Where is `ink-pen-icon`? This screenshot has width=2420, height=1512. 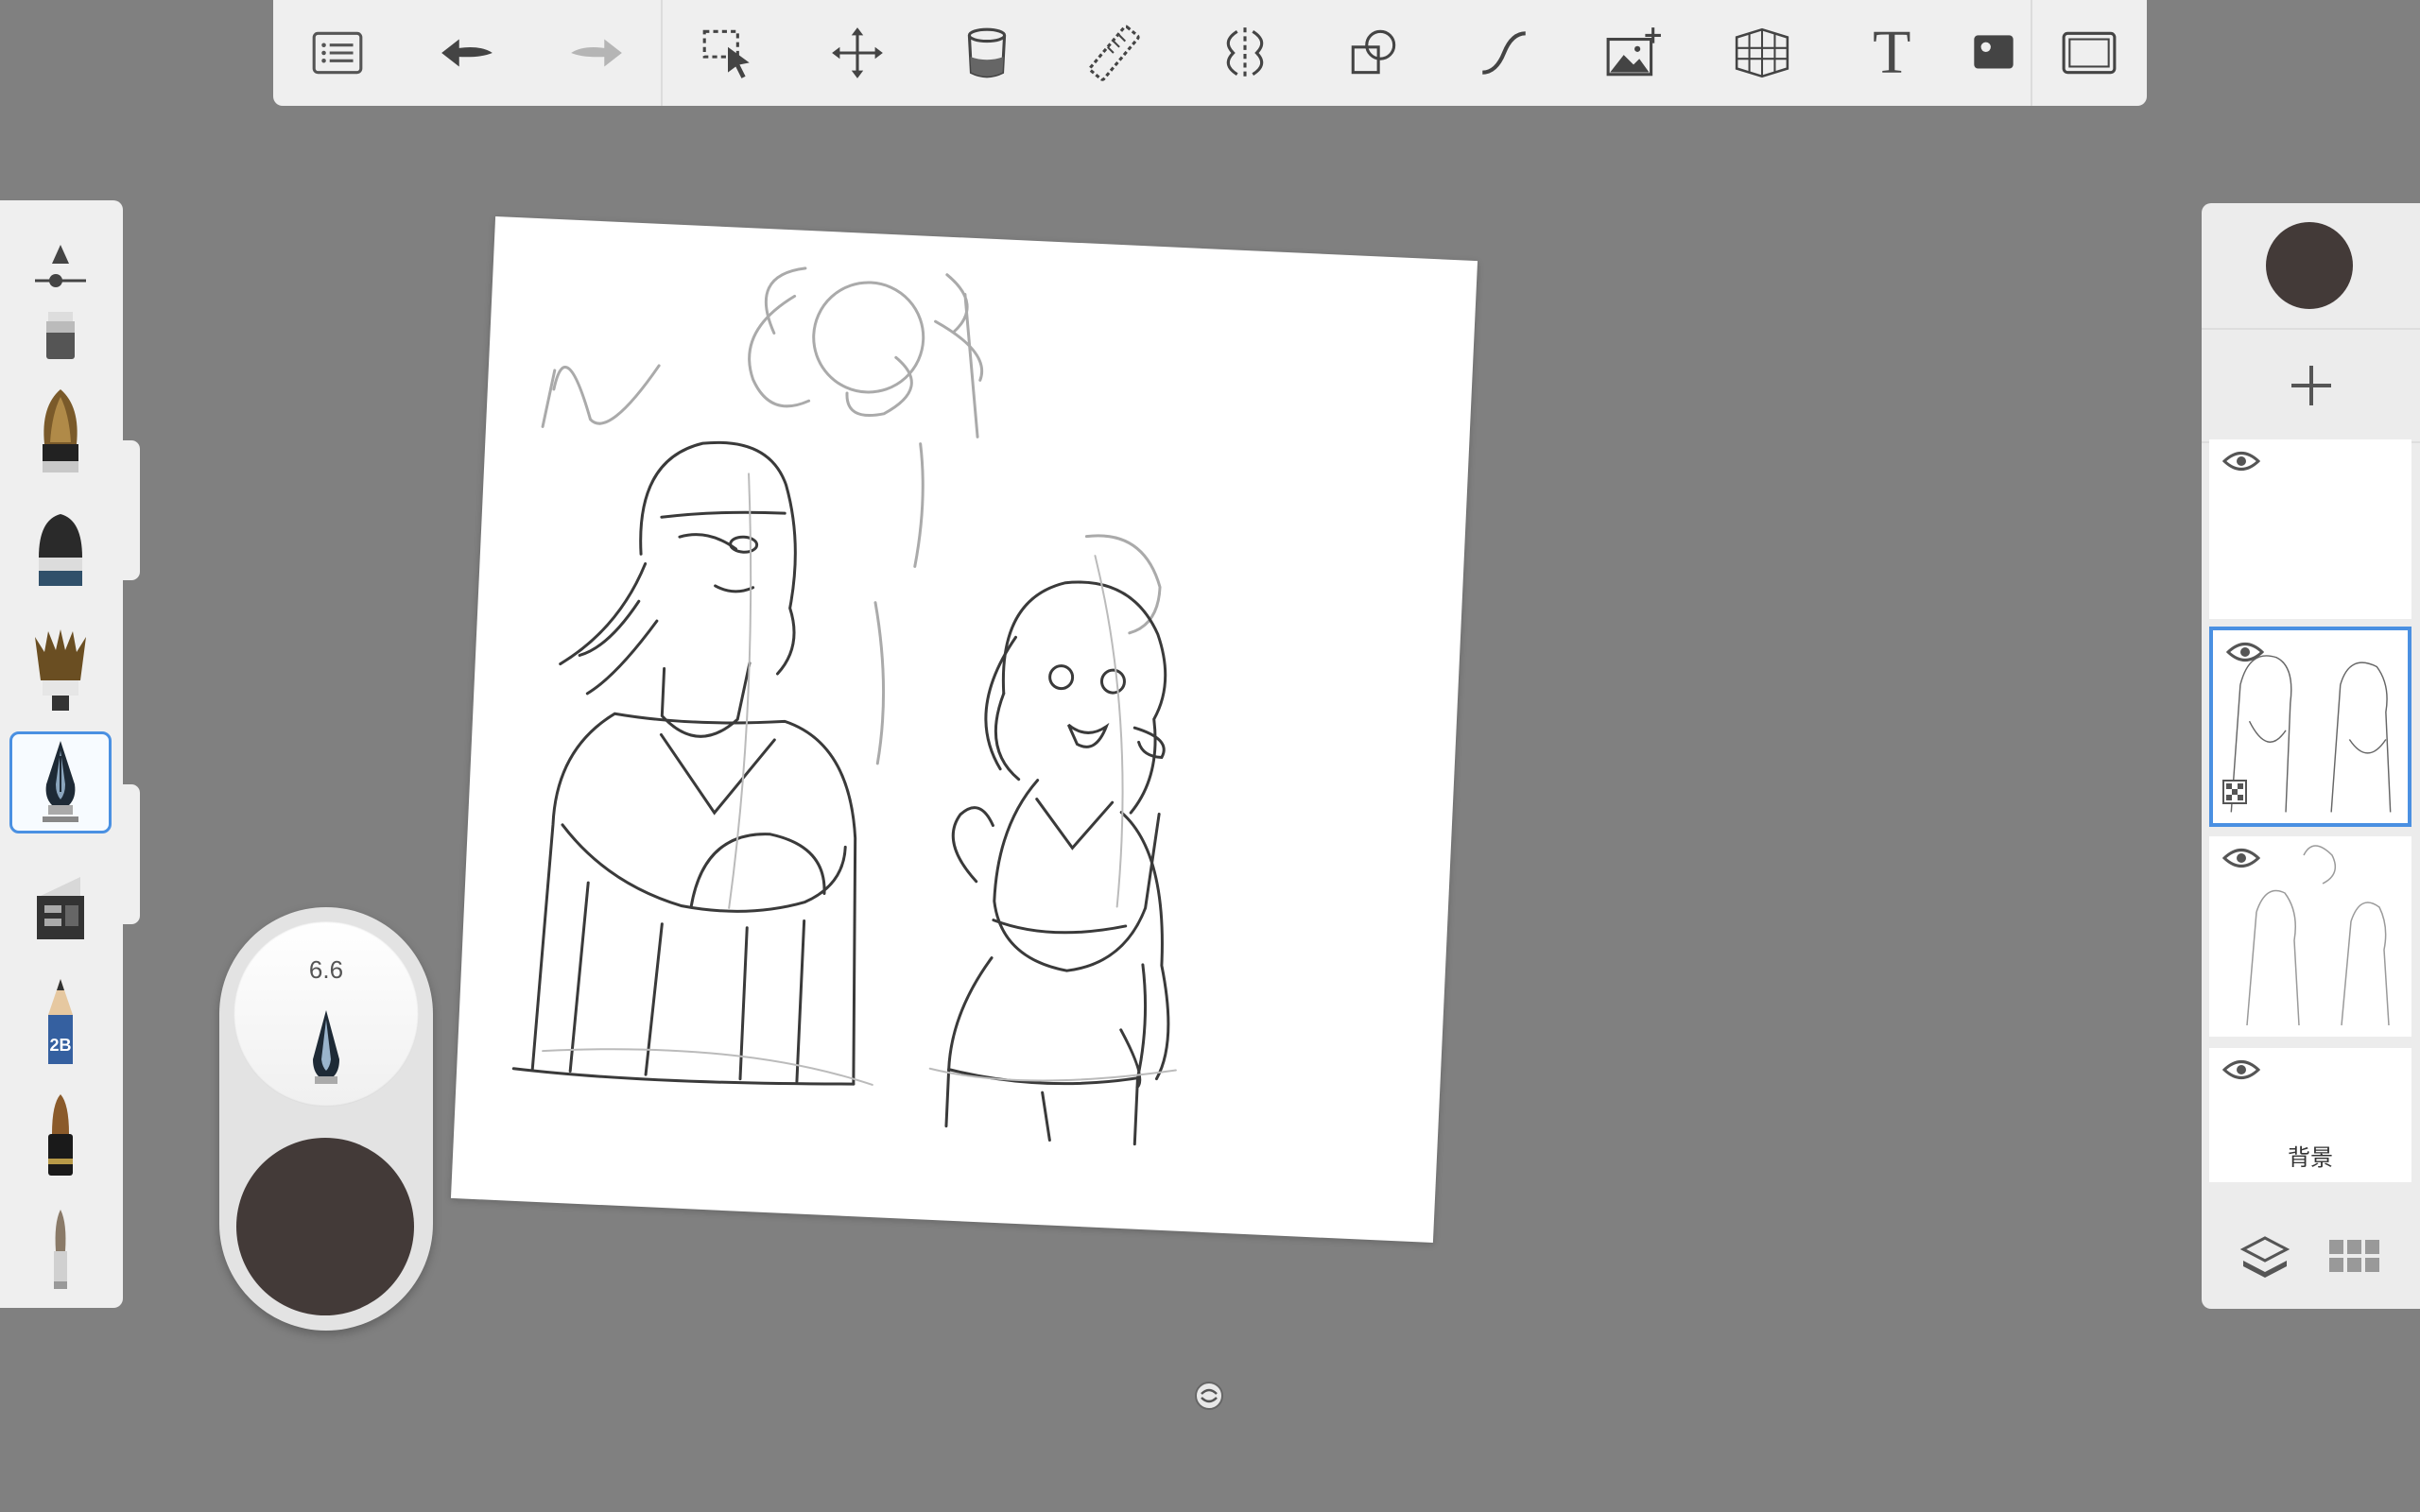
ink-pen-icon is located at coordinates (60, 781).